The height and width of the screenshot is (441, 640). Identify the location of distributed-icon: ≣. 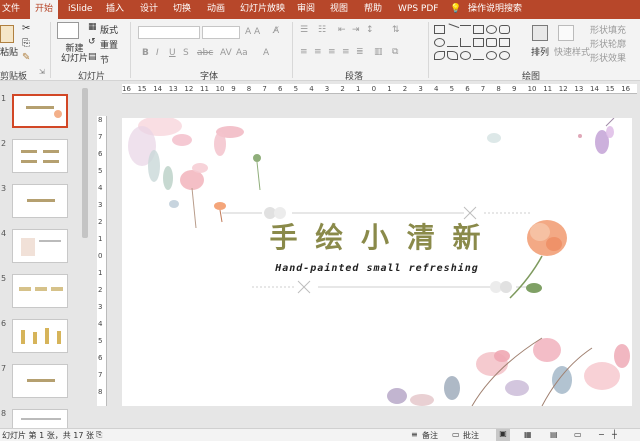
(360, 52).